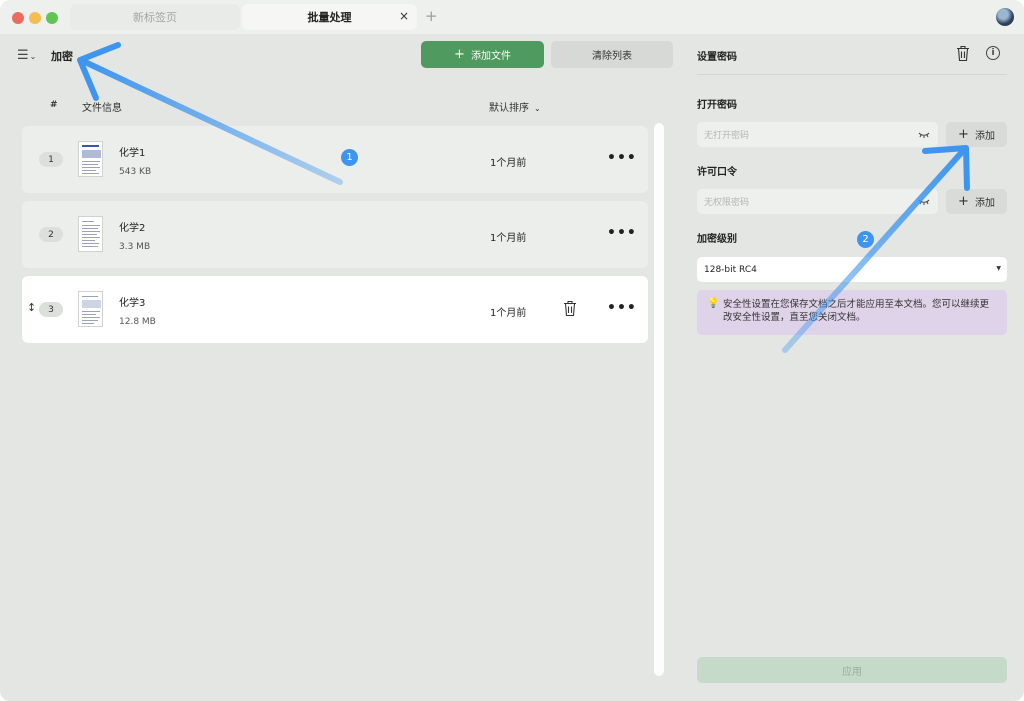  Describe the element at coordinates (18, 18) in the screenshot. I see `close-window-button` at that location.